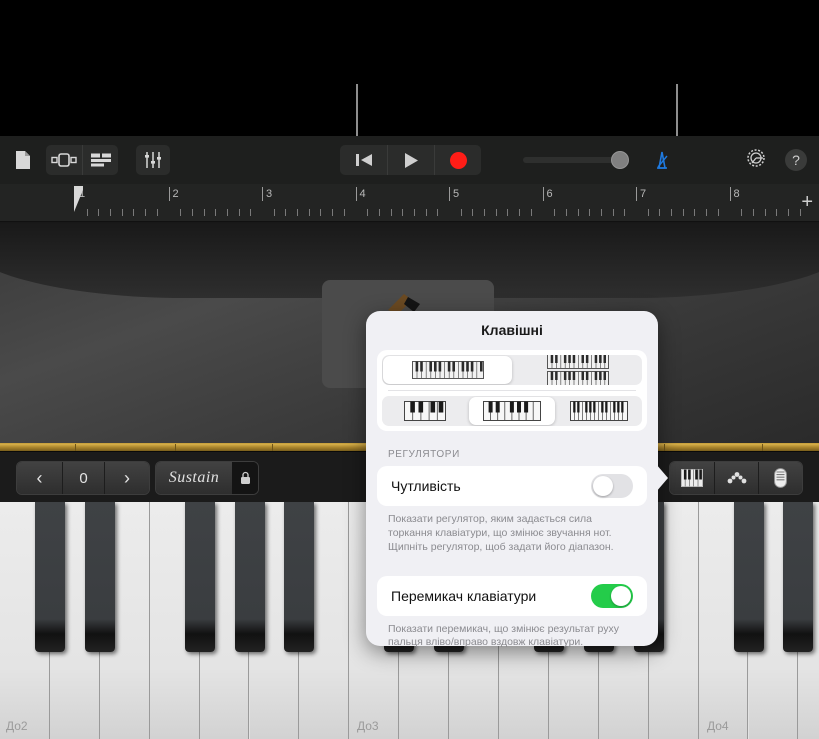  Describe the element at coordinates (807, 202) in the screenshot. I see `add-section-button: +` at that location.